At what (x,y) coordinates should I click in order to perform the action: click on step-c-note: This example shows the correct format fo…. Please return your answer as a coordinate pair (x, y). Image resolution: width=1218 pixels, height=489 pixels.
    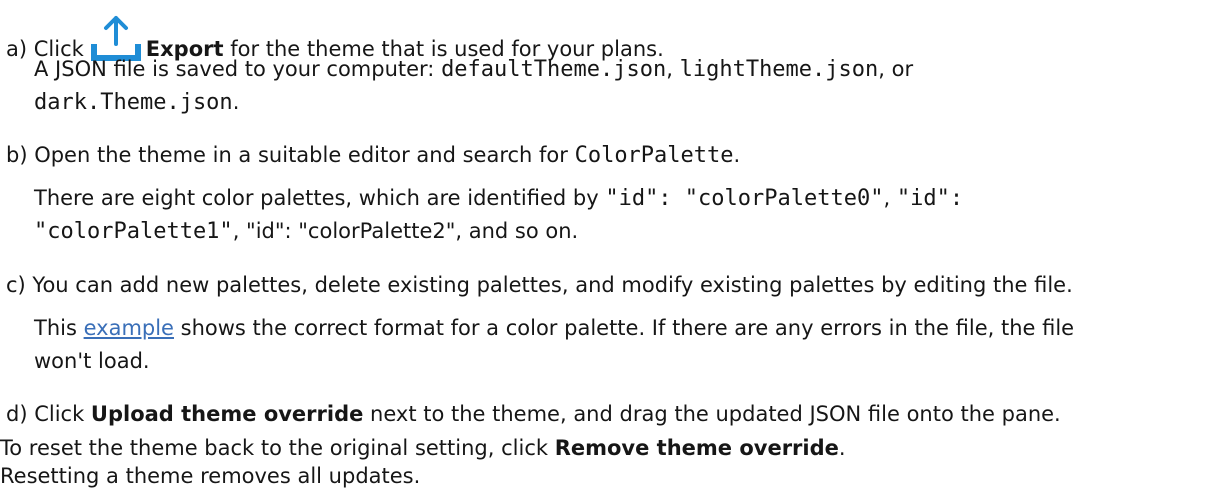
    Looking at the image, I should click on (619, 345).